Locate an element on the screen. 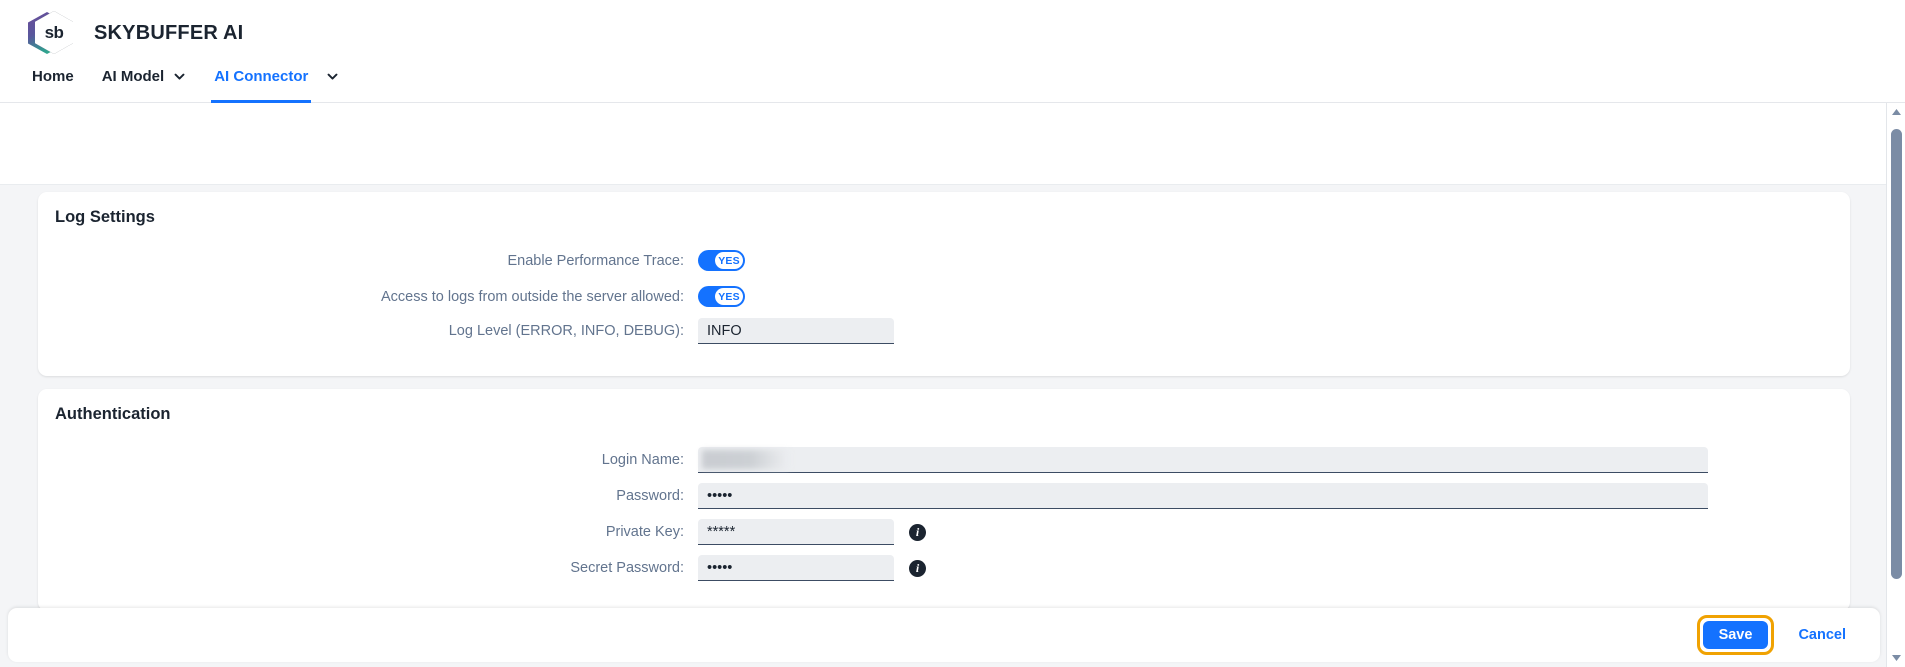 The image size is (1905, 667). login-name-field-wrap is located at coordinates (1203, 460).